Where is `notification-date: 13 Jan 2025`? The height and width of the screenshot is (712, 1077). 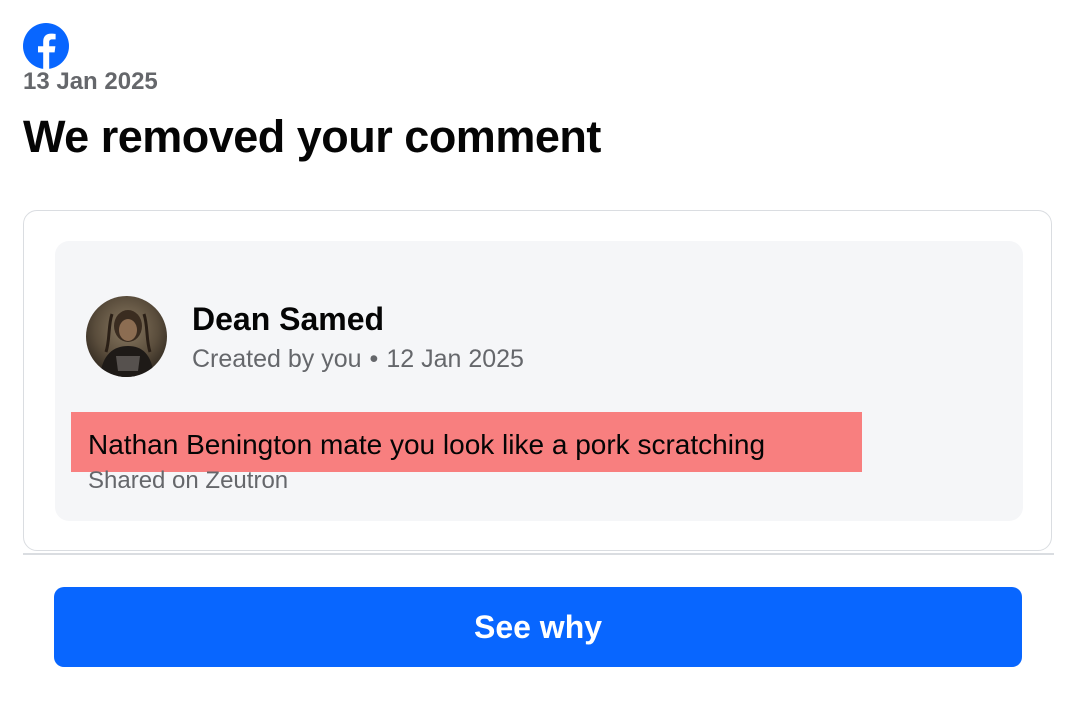 notification-date: 13 Jan 2025 is located at coordinates (90, 81).